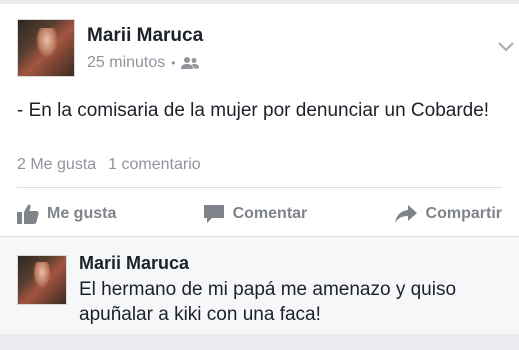  Describe the element at coordinates (259, 187) in the screenshot. I see `divider` at that location.